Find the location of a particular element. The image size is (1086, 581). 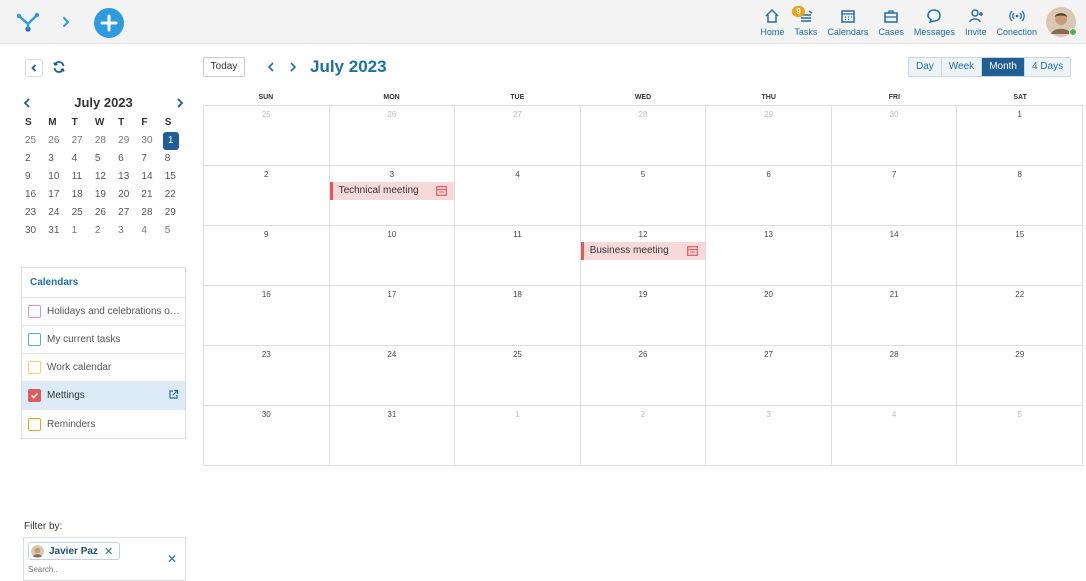

day-cell: 9 is located at coordinates (267, 255).